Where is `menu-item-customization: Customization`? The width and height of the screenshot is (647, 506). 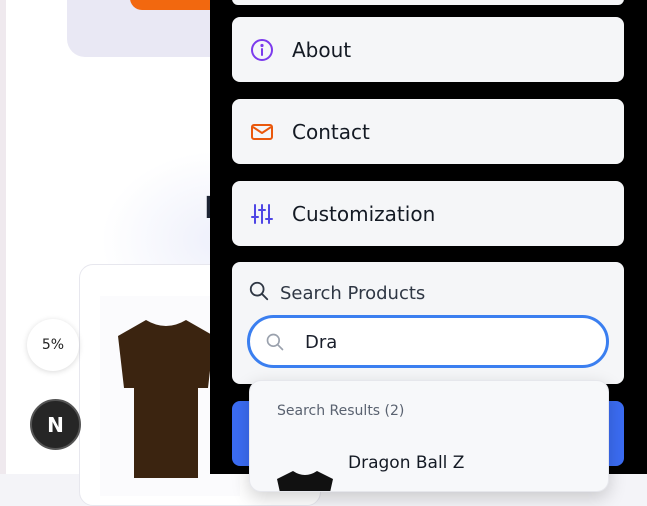 menu-item-customization: Customization is located at coordinates (428, 213).